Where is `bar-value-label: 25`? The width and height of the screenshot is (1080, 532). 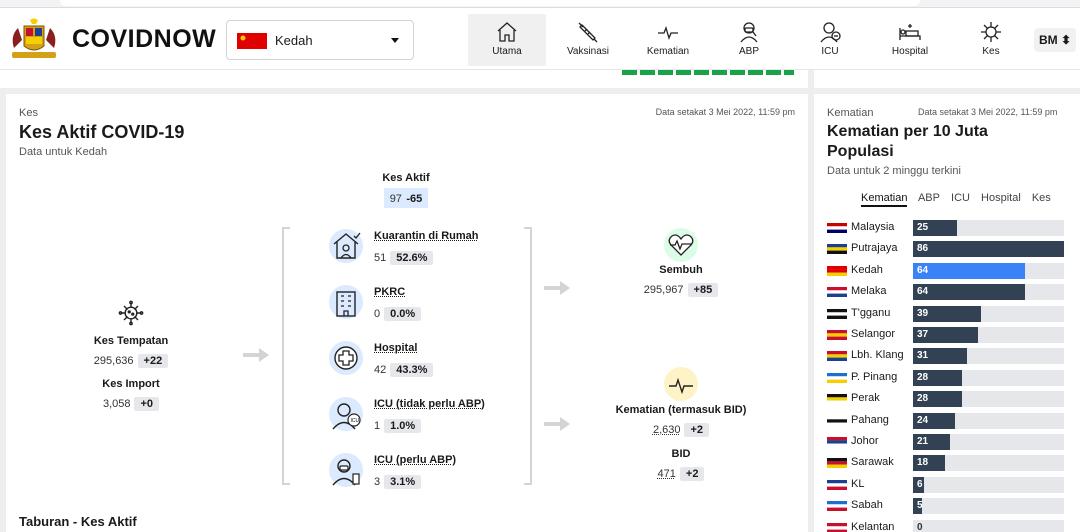
bar-value-label: 25 is located at coordinates (923, 227).